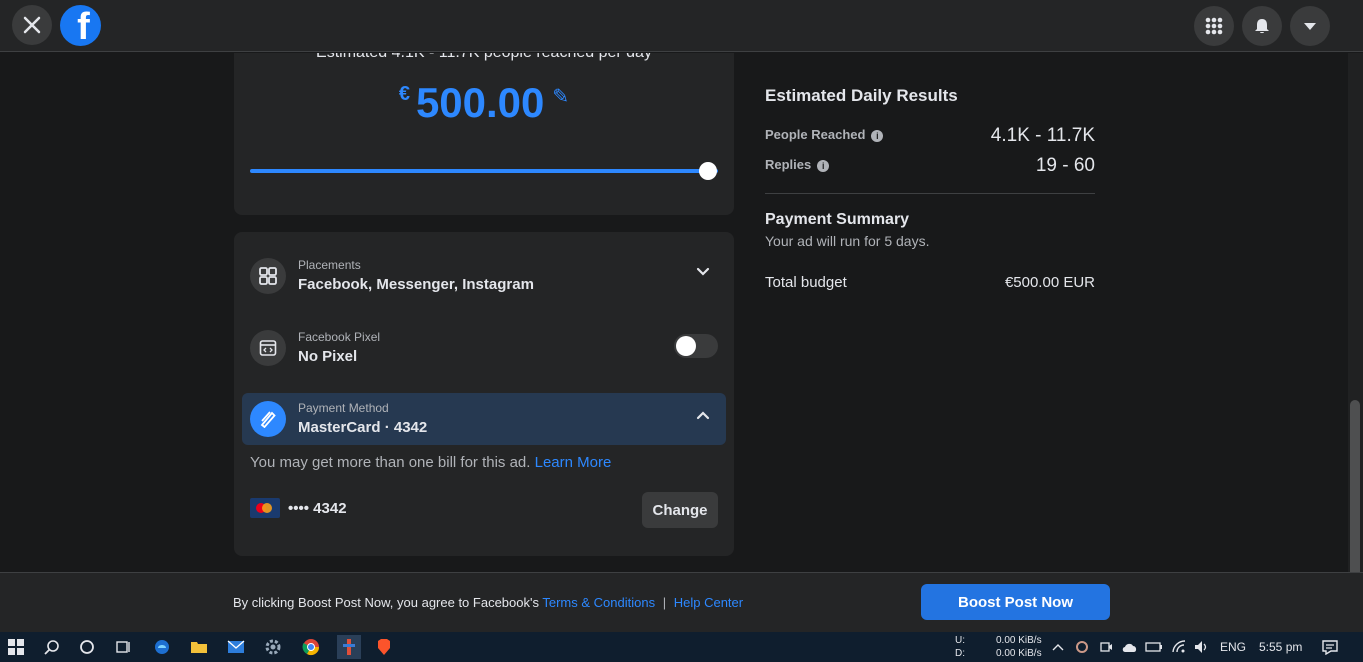 Image resolution: width=1363 pixels, height=662 pixels. Describe the element at coordinates (686, 346) in the screenshot. I see `toggle-knob` at that location.